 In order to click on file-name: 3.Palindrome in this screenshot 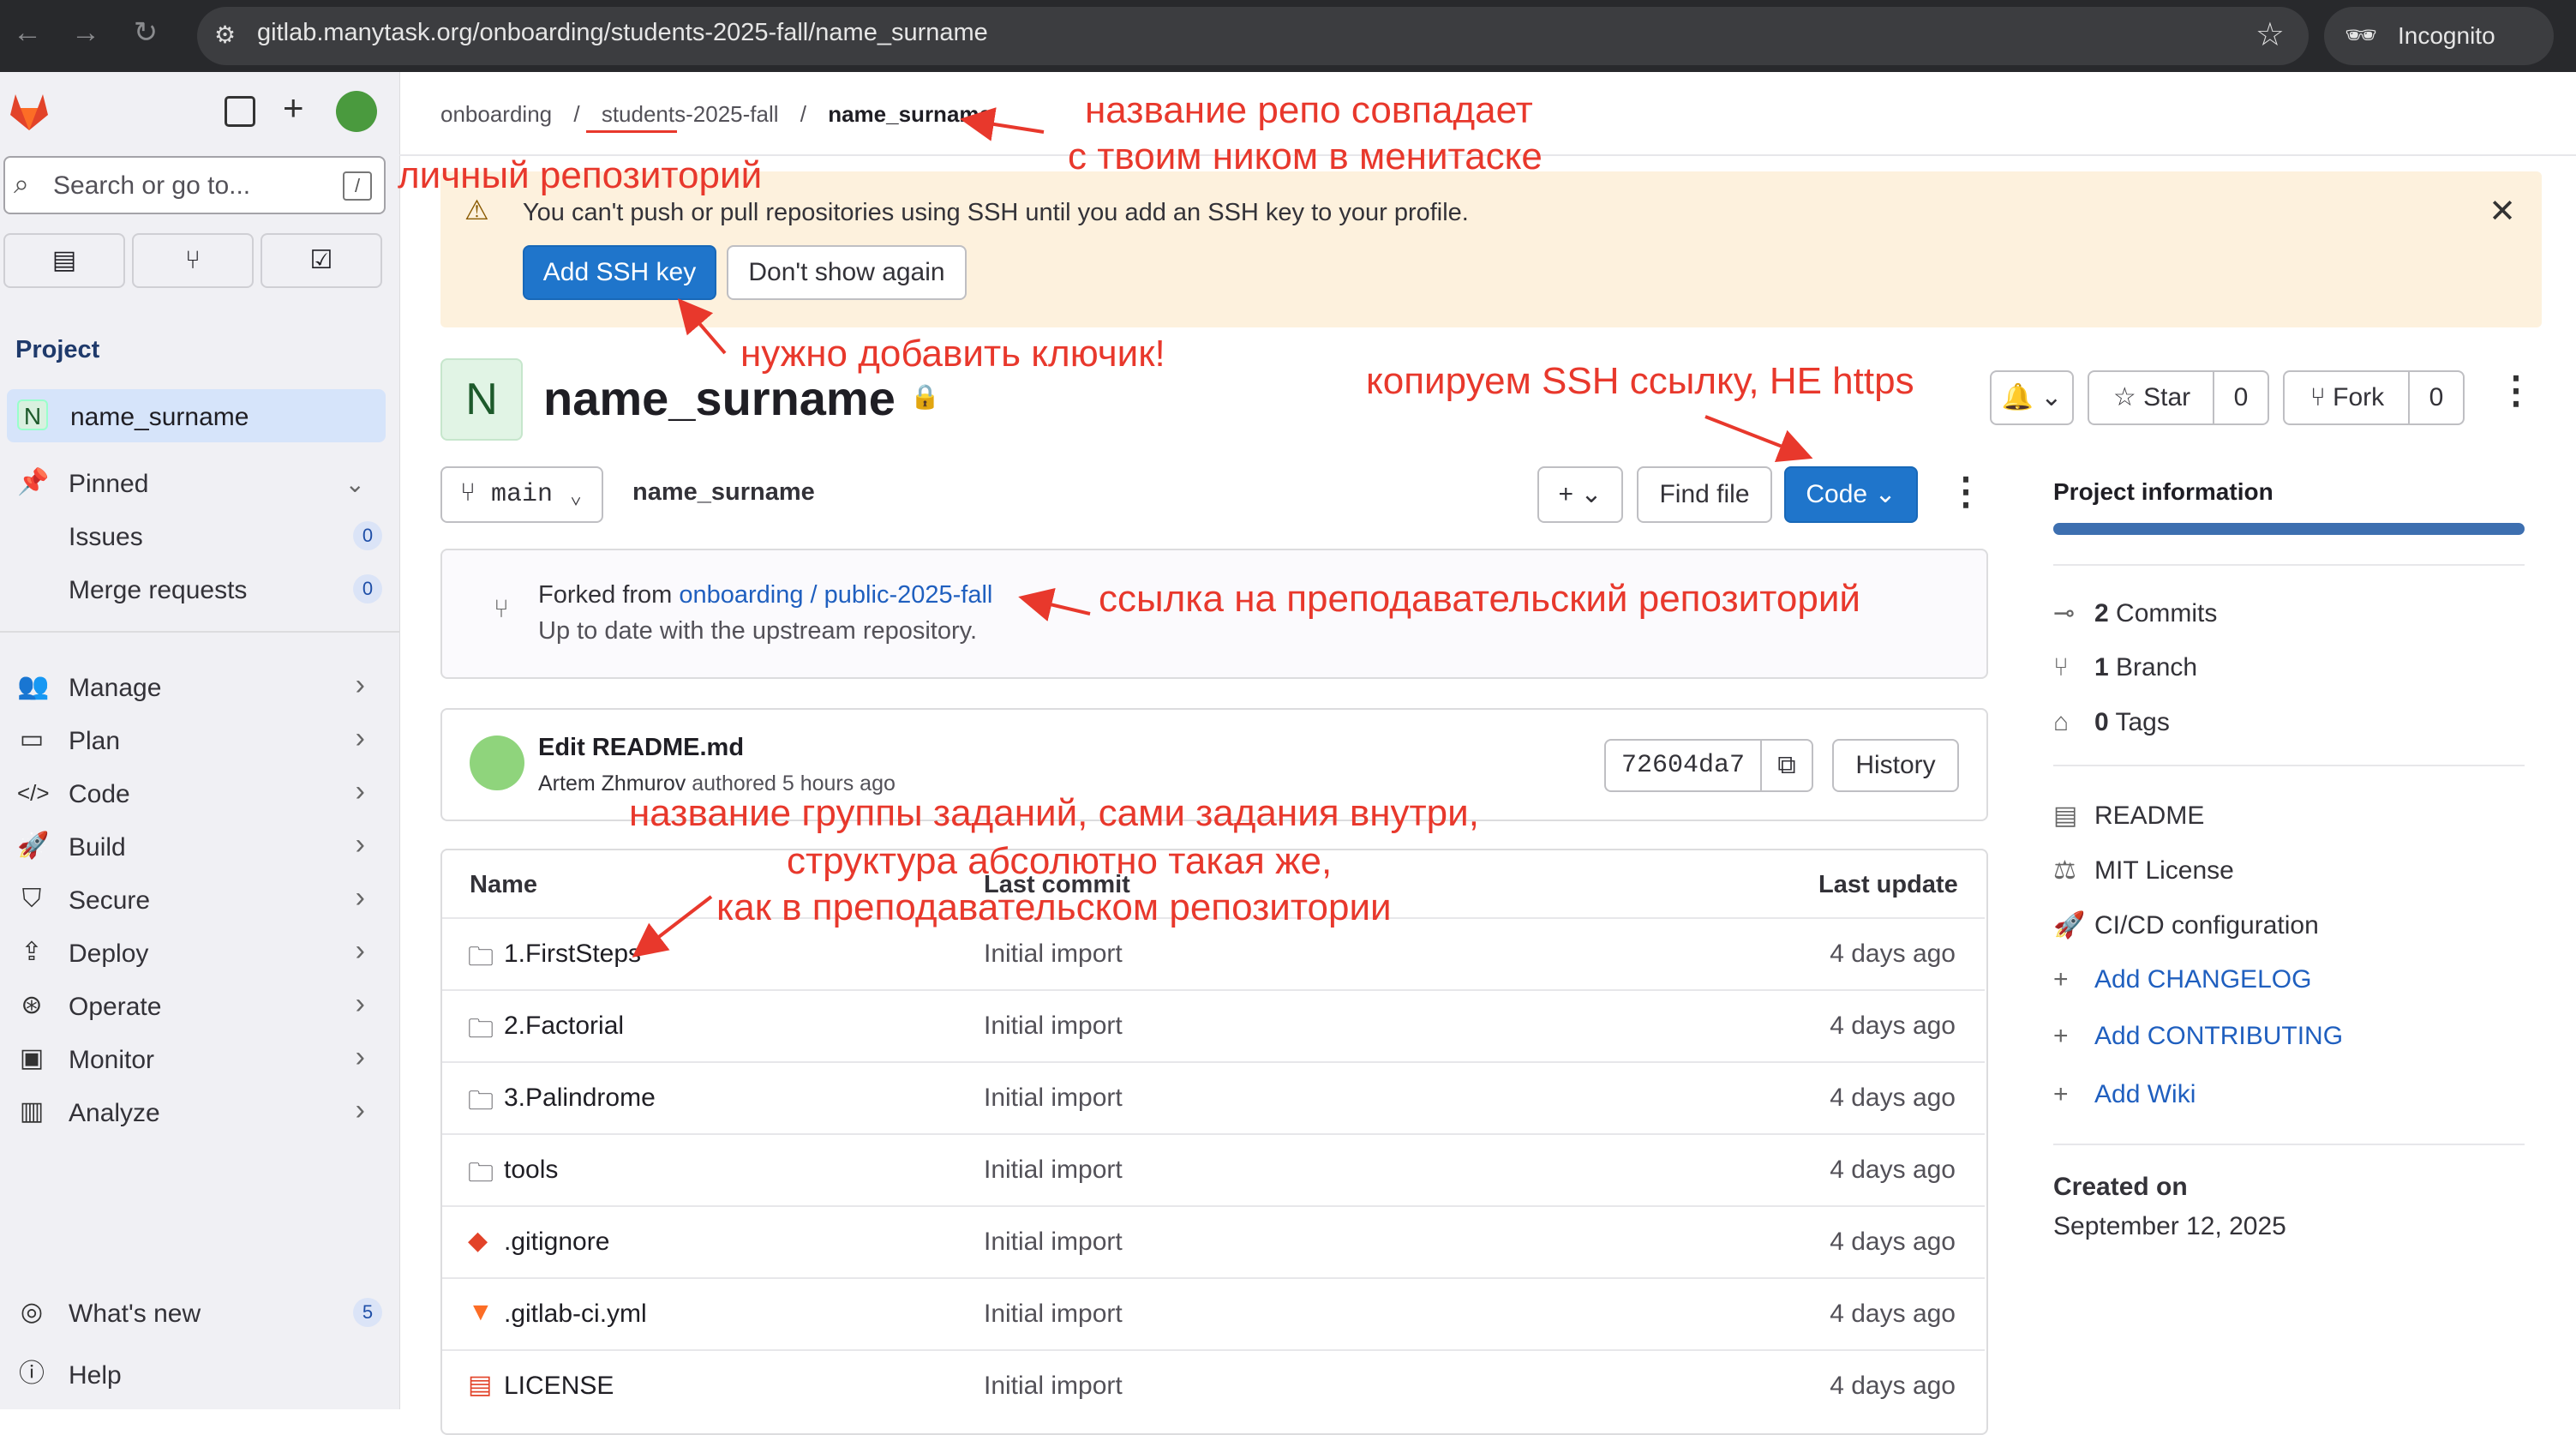, I will do `click(580, 1098)`.